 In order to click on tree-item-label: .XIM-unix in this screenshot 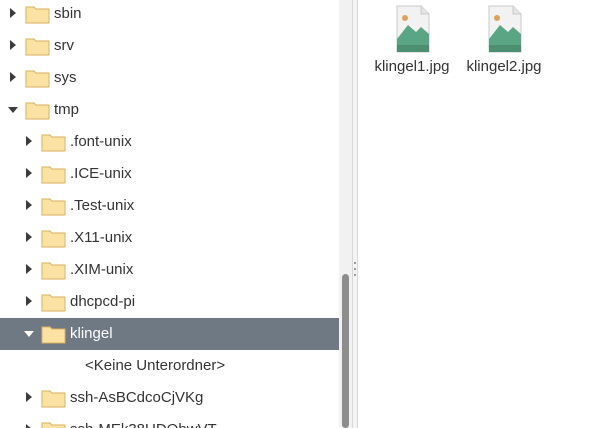, I will do `click(102, 269)`.